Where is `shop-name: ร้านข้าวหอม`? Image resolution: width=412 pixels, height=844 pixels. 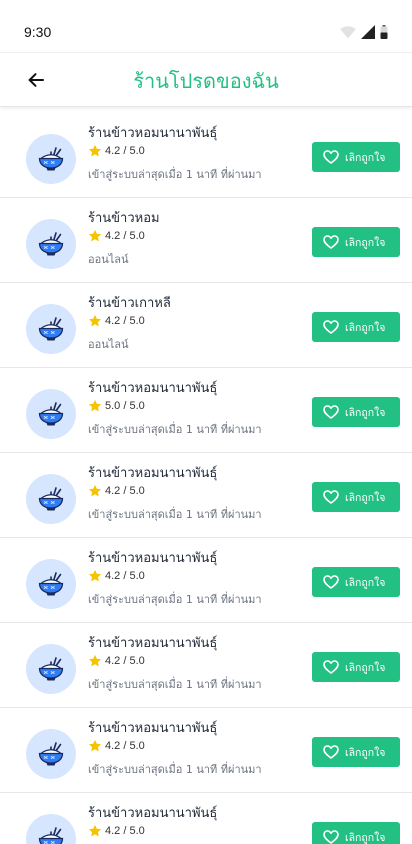
shop-name: ร้านข้าวหอม is located at coordinates (124, 218).